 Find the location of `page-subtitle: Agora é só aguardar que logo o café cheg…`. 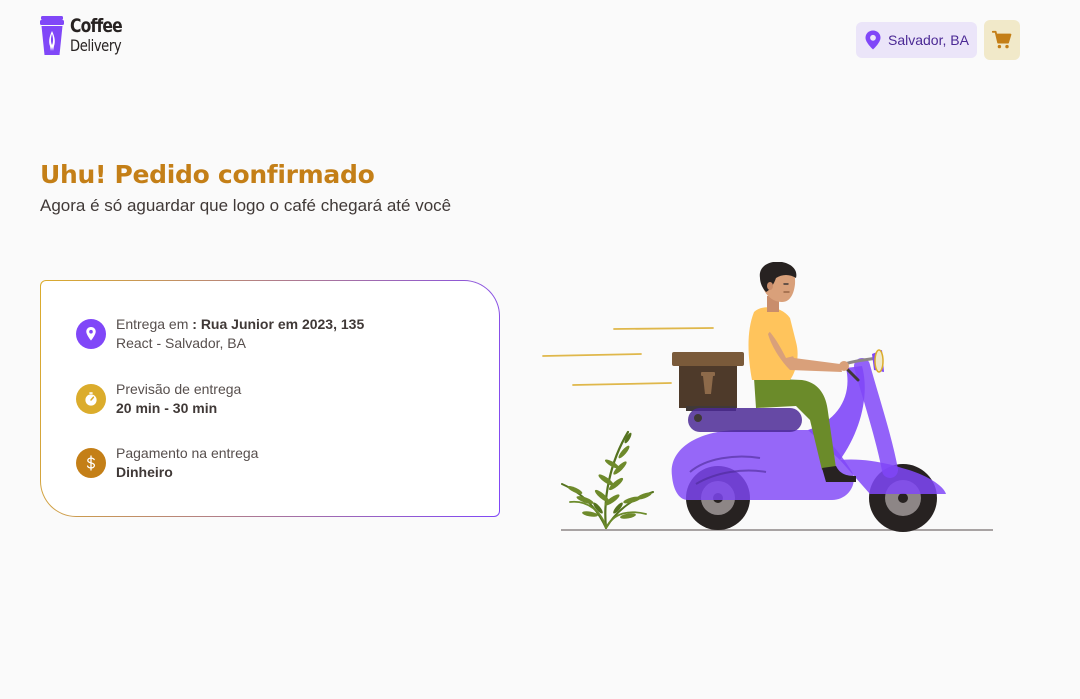

page-subtitle: Agora é só aguardar que logo o café cheg… is located at coordinates (246, 205).